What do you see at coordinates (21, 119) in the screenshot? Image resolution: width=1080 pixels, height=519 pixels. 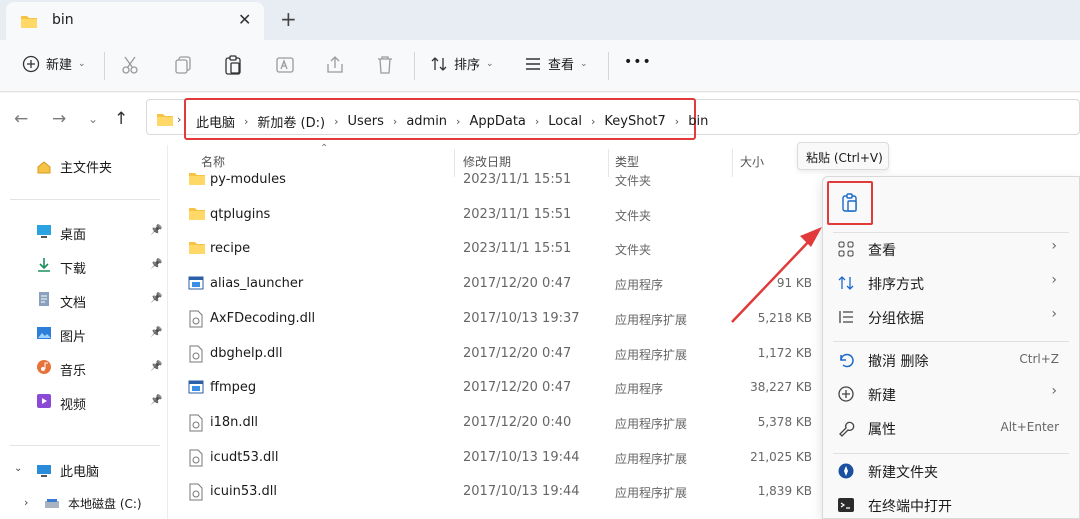 I see `back-arrow-icon: ←` at bounding box center [21, 119].